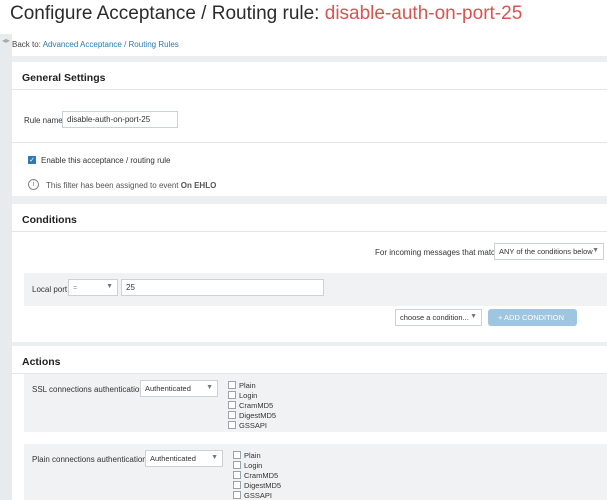  What do you see at coordinates (253, 425) in the screenshot?
I see `ssl-gssapi-label: GSSAPI` at bounding box center [253, 425].